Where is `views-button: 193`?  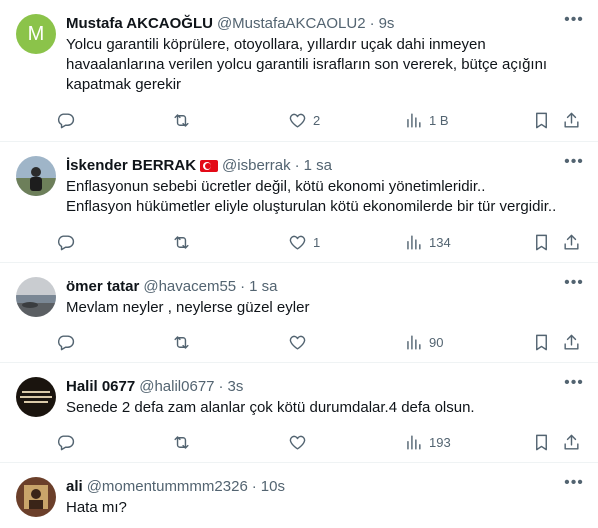
views-button: 193 is located at coordinates (462, 442).